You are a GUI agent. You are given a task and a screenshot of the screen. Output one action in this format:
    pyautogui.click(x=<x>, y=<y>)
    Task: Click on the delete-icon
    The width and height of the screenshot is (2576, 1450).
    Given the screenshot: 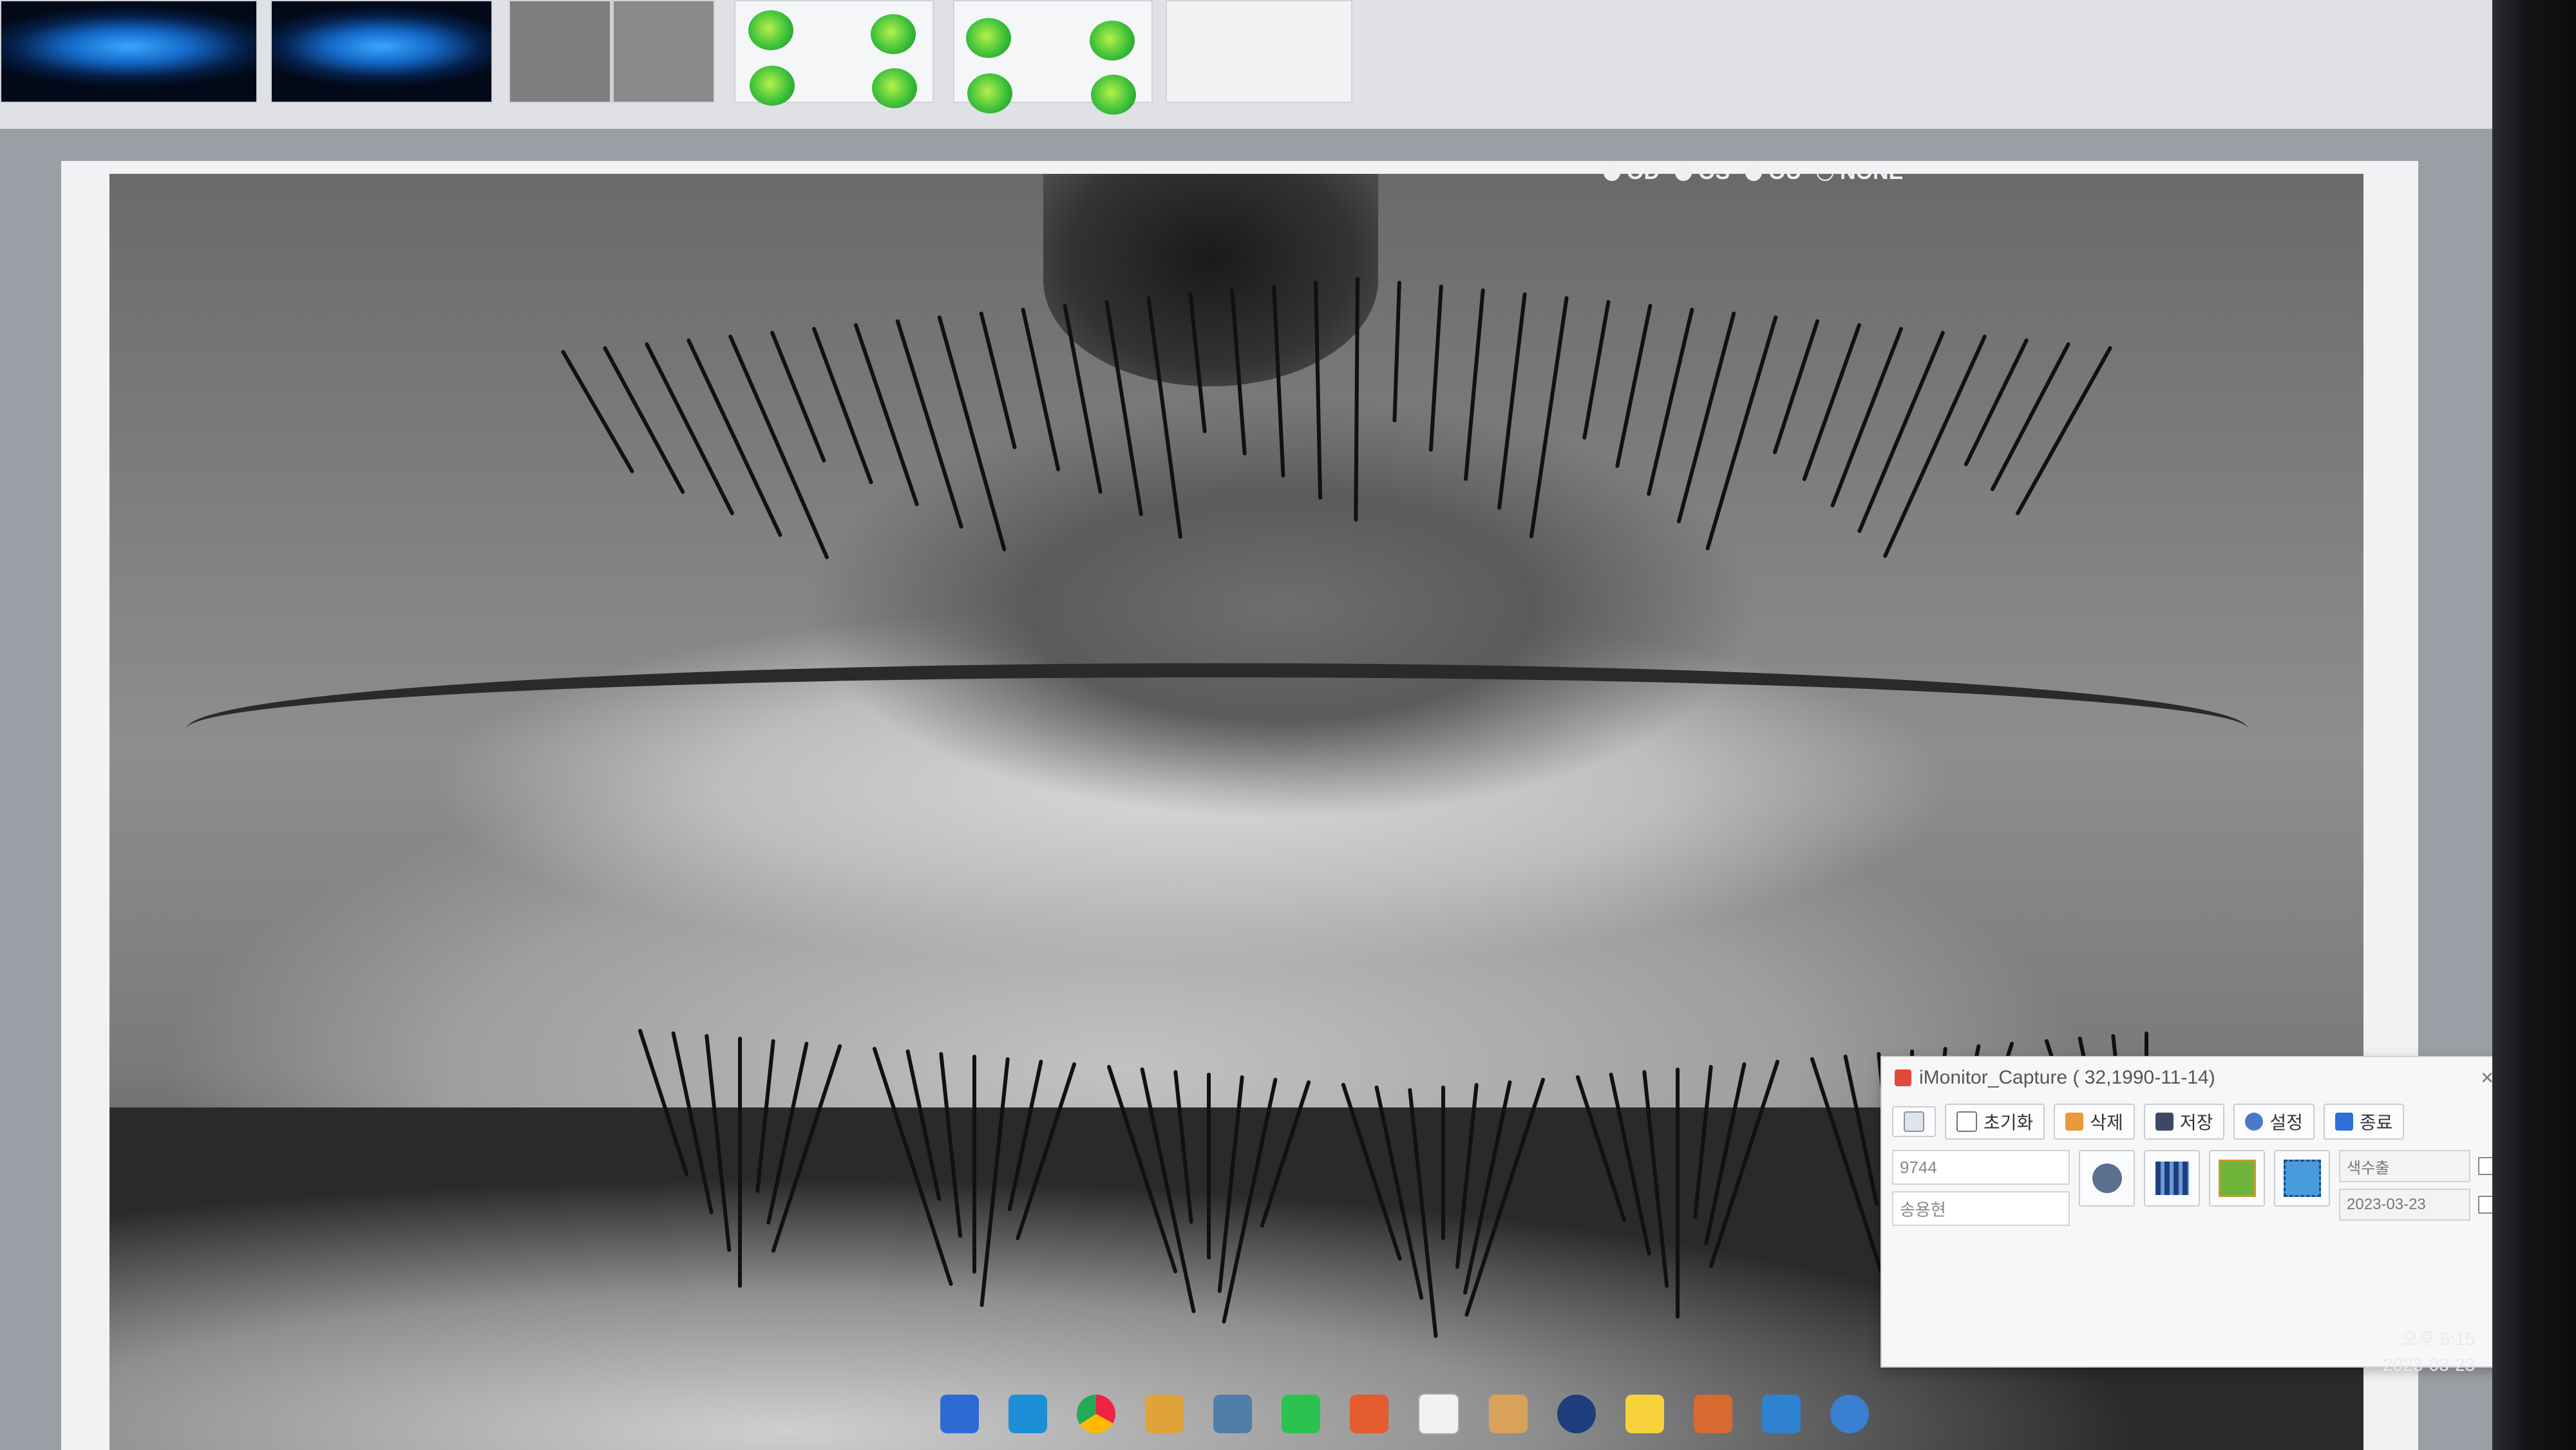 What is the action you would take?
    pyautogui.click(x=2074, y=1122)
    